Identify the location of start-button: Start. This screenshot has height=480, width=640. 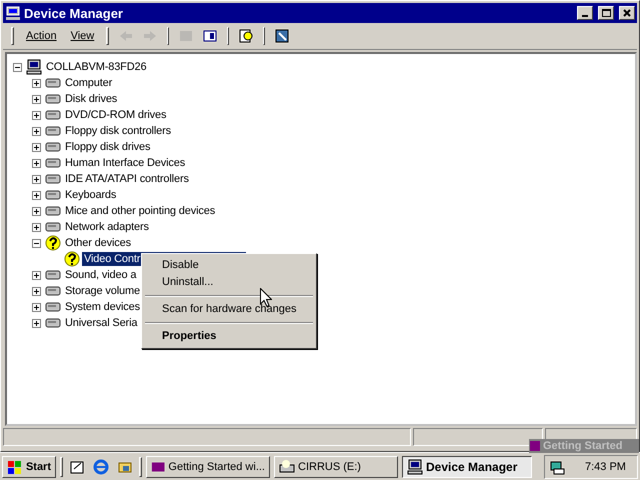
(29, 467).